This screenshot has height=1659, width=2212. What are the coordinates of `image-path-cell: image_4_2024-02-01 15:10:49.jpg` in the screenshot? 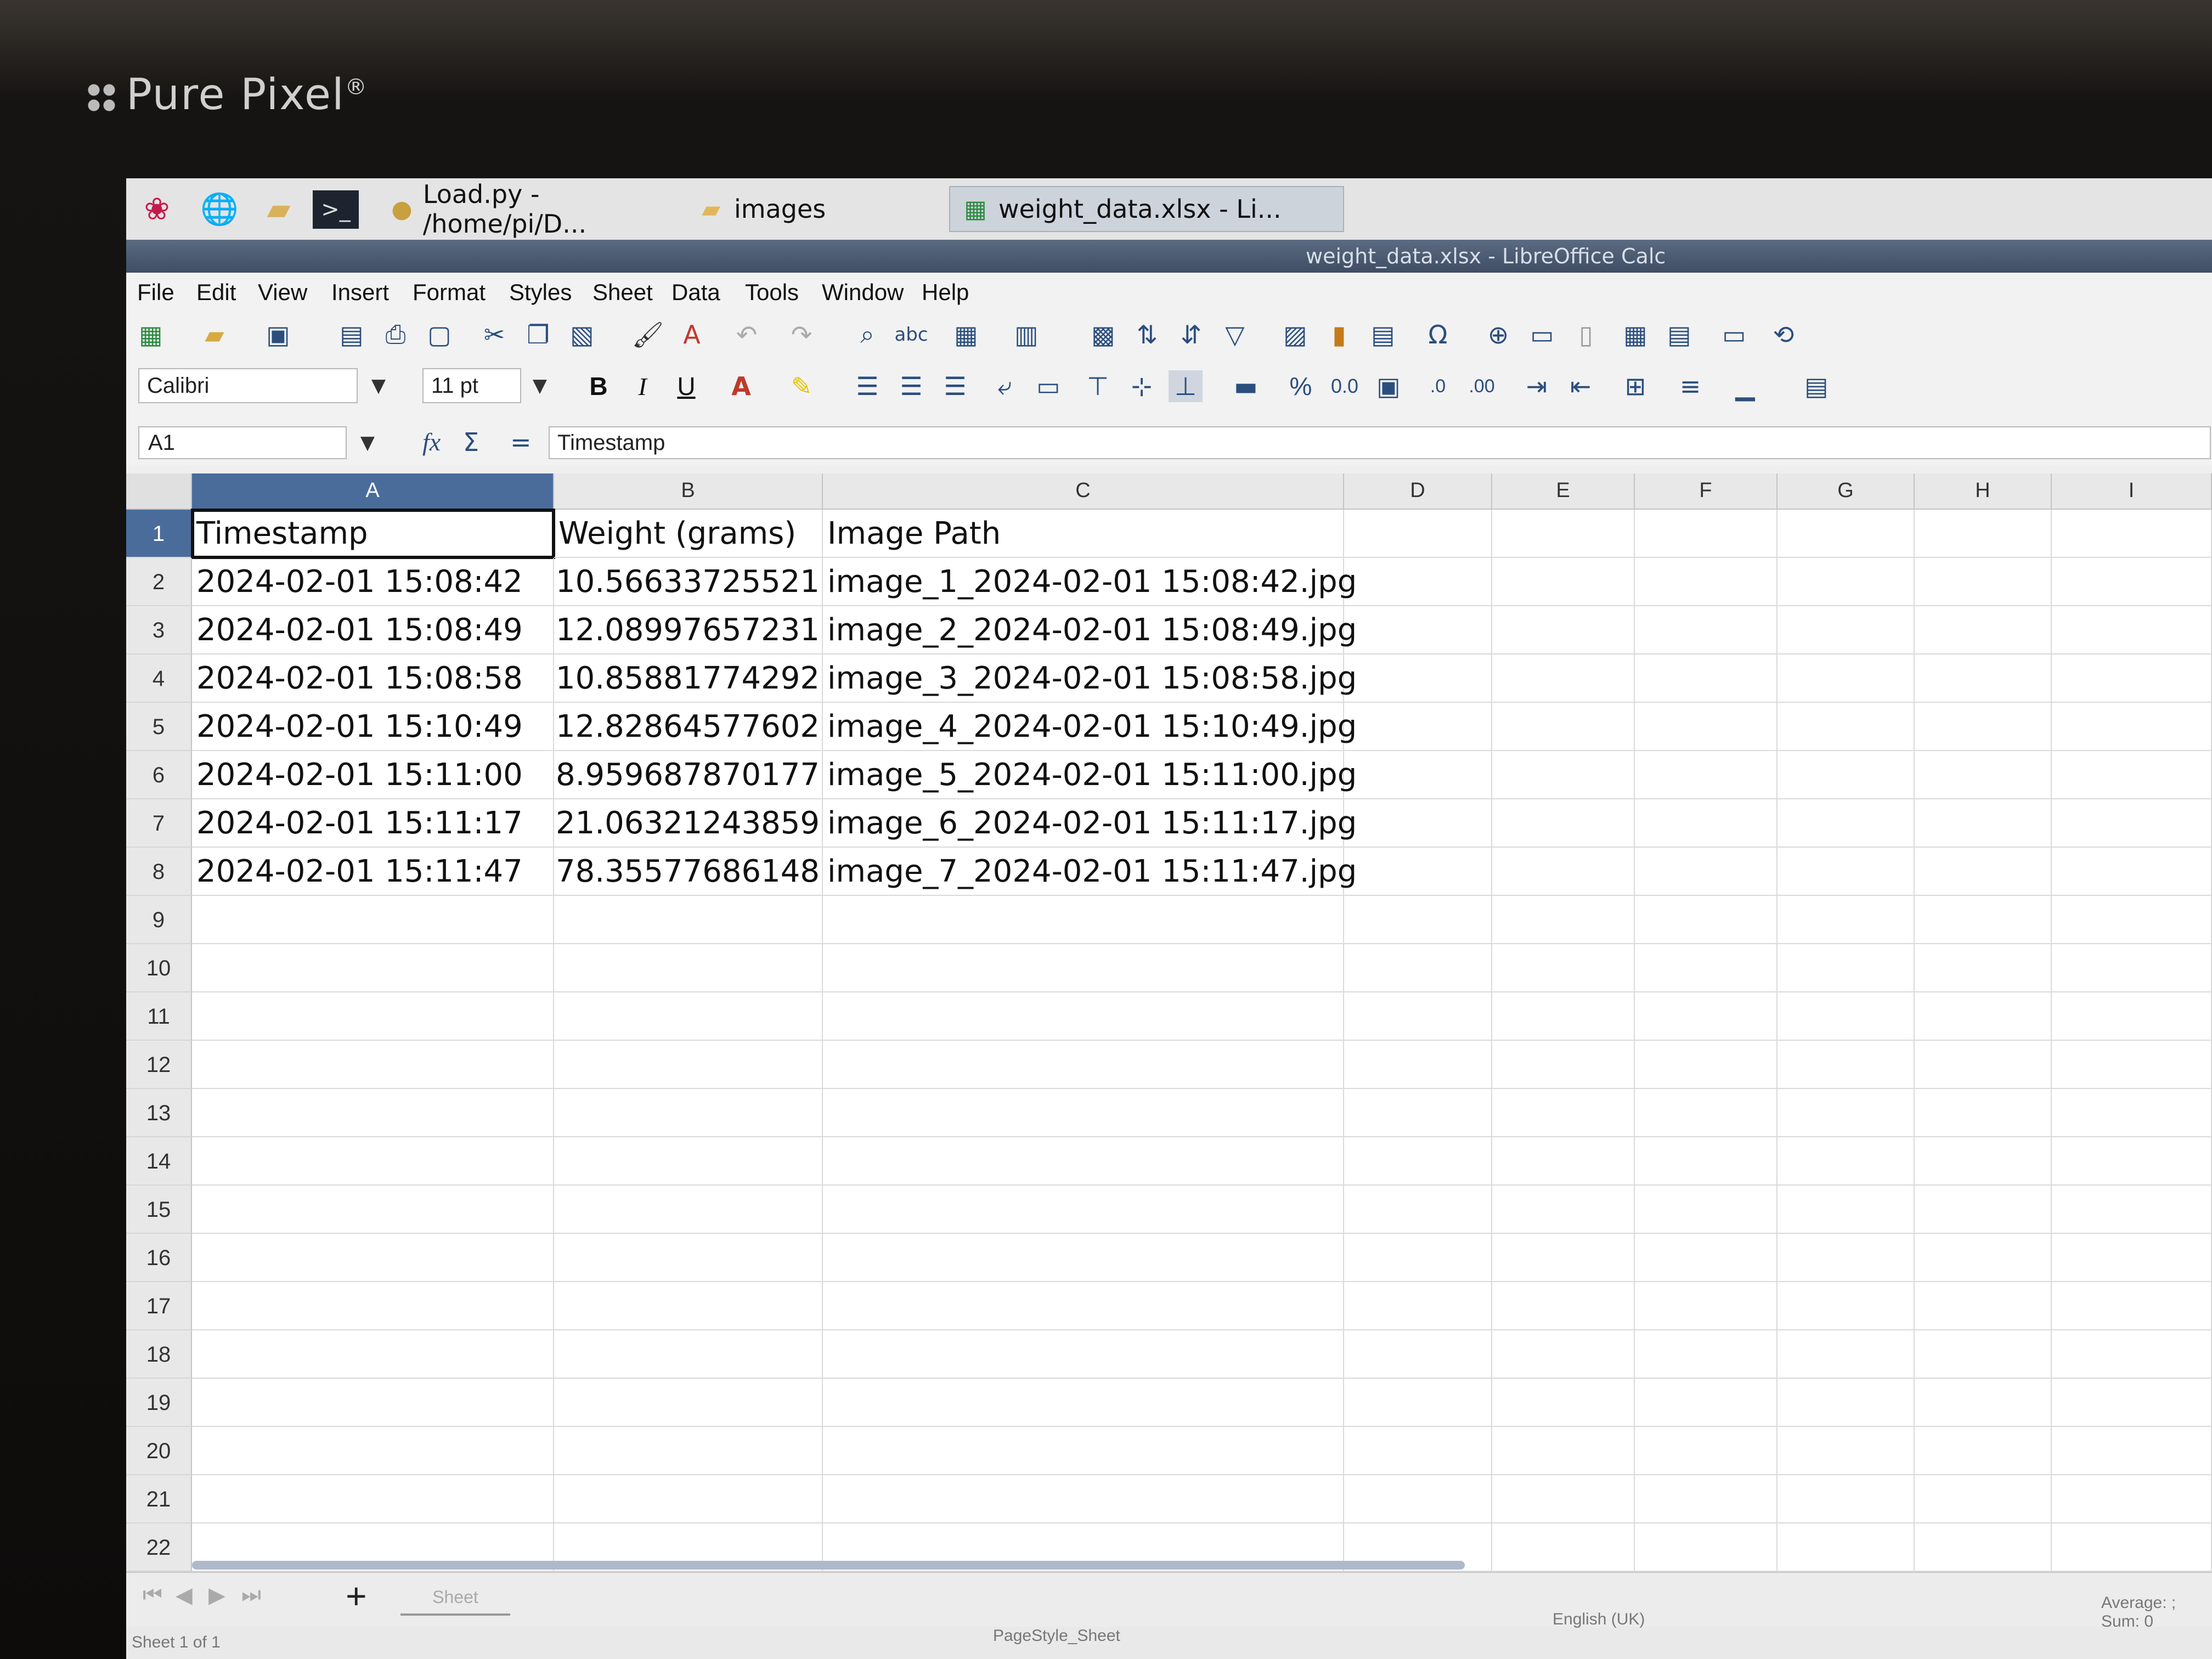 It's located at (1090, 727).